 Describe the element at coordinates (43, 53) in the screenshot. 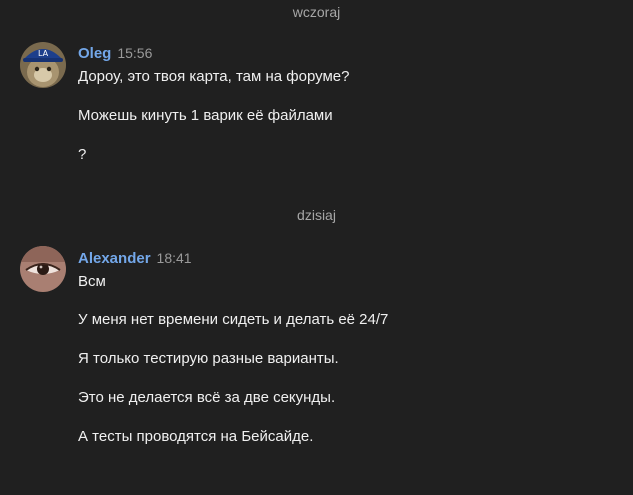

I see `svg-text: LA` at that location.